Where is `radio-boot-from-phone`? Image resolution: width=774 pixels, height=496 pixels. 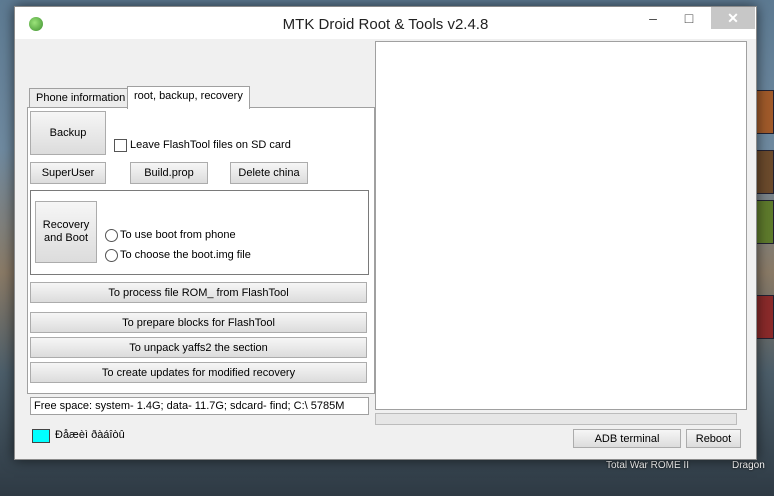 radio-boot-from-phone is located at coordinates (111, 235).